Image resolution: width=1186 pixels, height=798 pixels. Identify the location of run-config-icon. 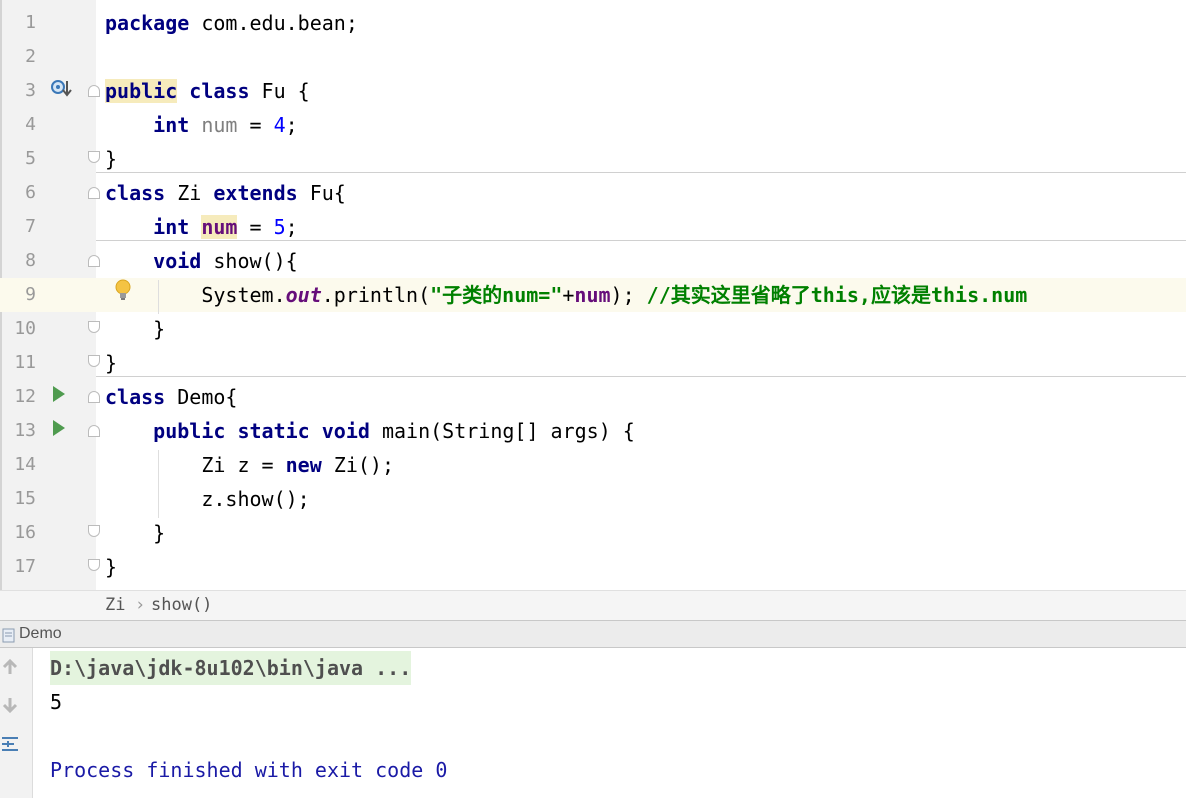
(8, 635).